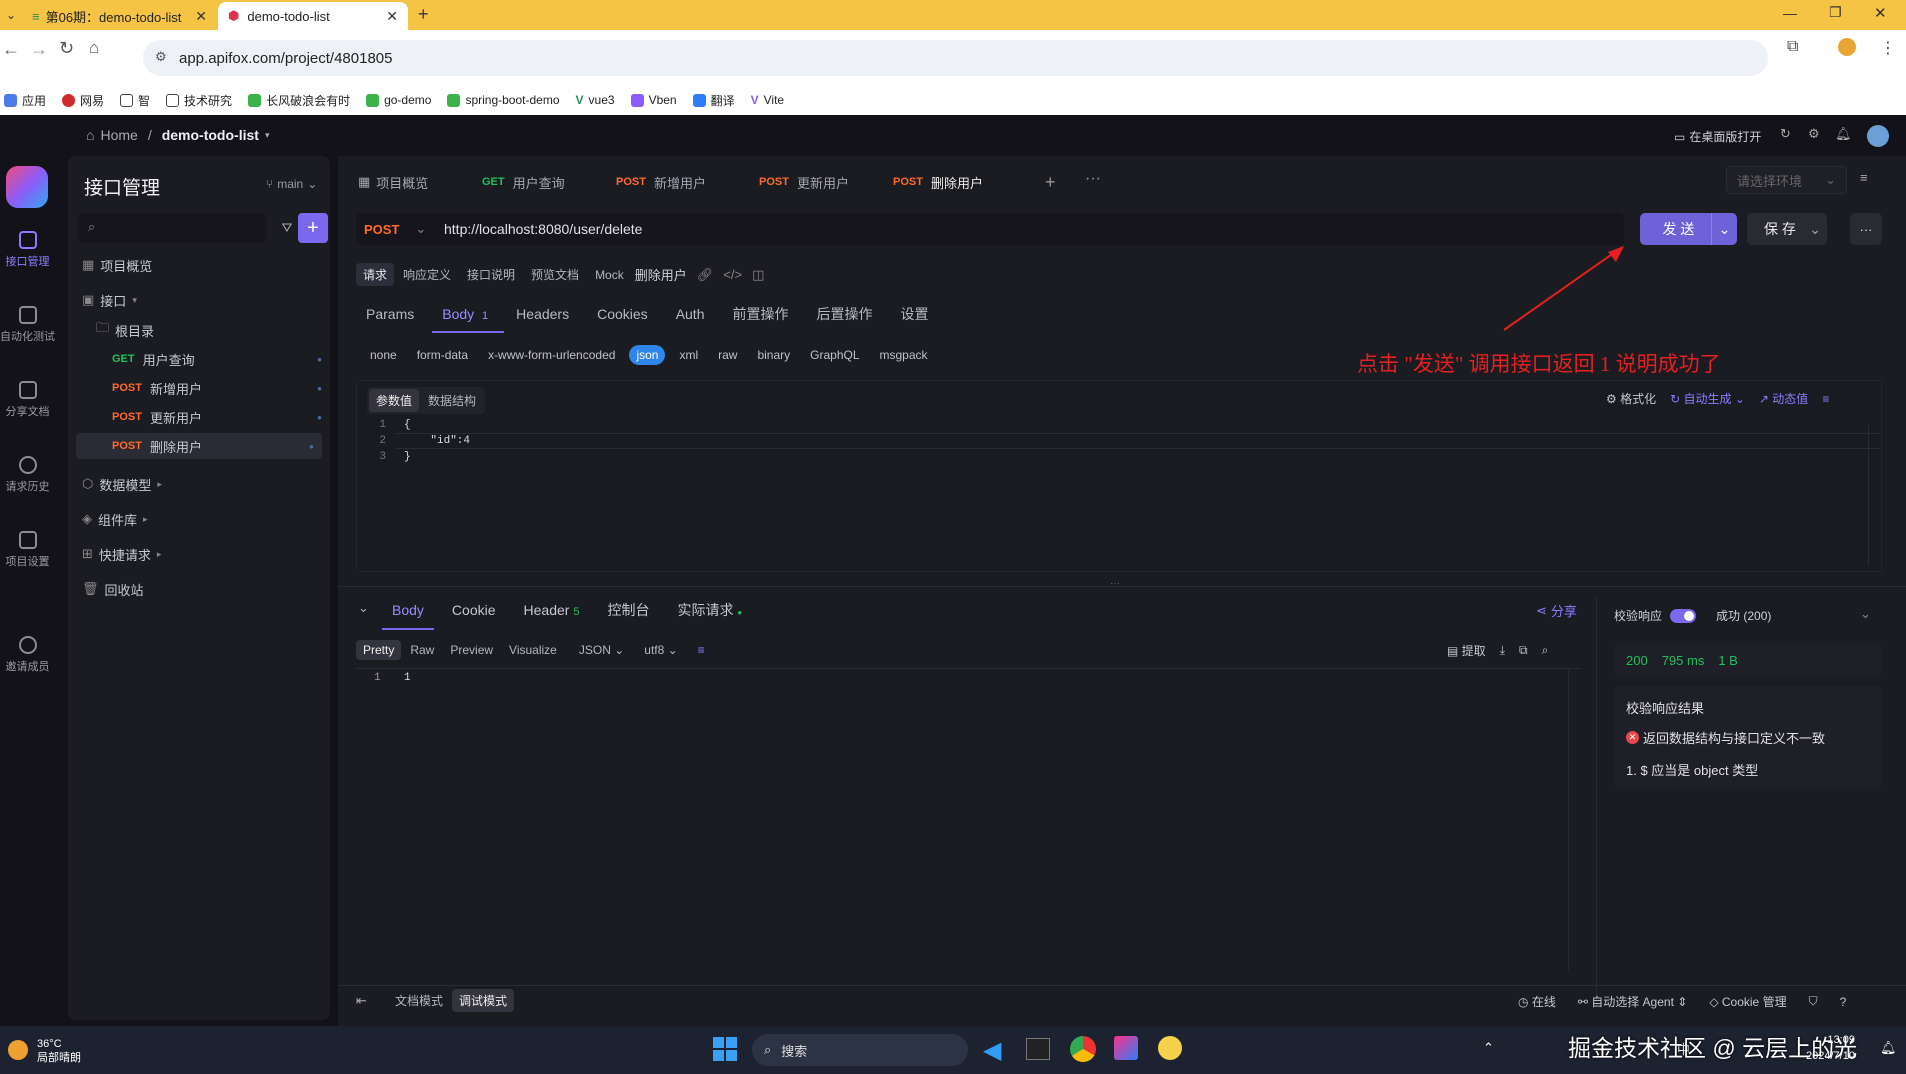 Image resolution: width=1906 pixels, height=1074 pixels. What do you see at coordinates (27, 655) in the screenshot?
I see `nav-invite: 邀请成员` at bounding box center [27, 655].